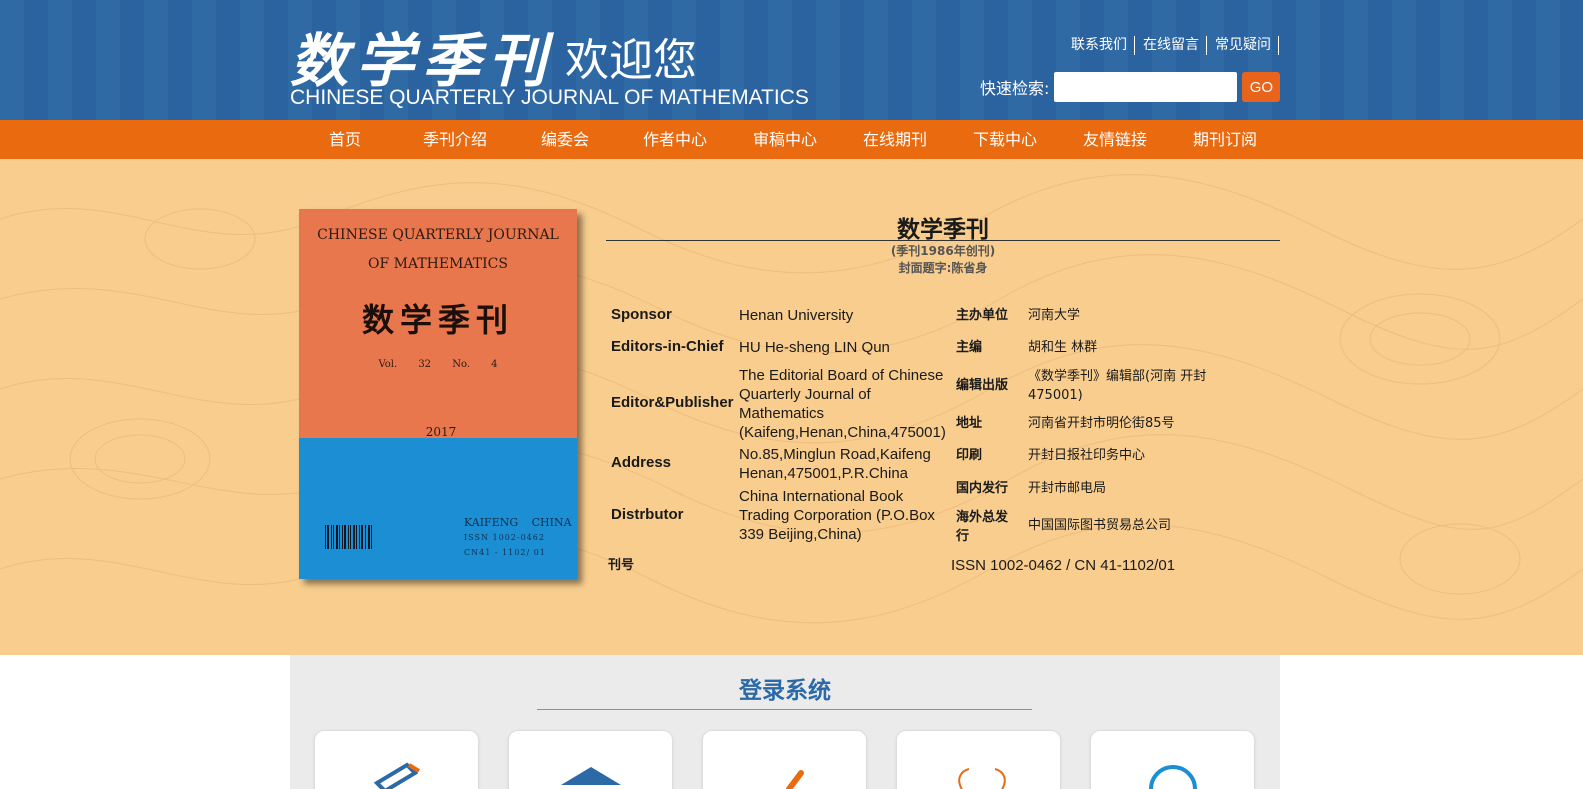  Describe the element at coordinates (982, 778) in the screenshot. I see `reading-icon` at that location.